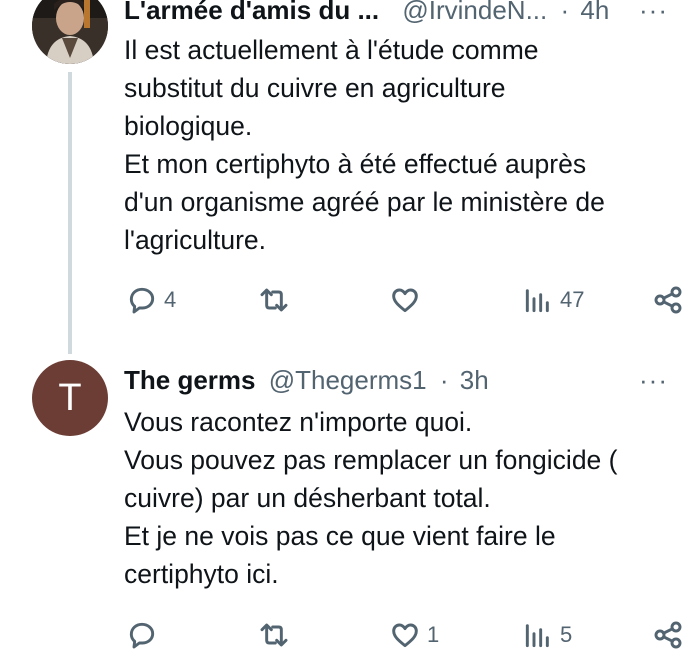 The width and height of the screenshot is (700, 669). What do you see at coordinates (553, 300) in the screenshot?
I see `views-button: 47` at bounding box center [553, 300].